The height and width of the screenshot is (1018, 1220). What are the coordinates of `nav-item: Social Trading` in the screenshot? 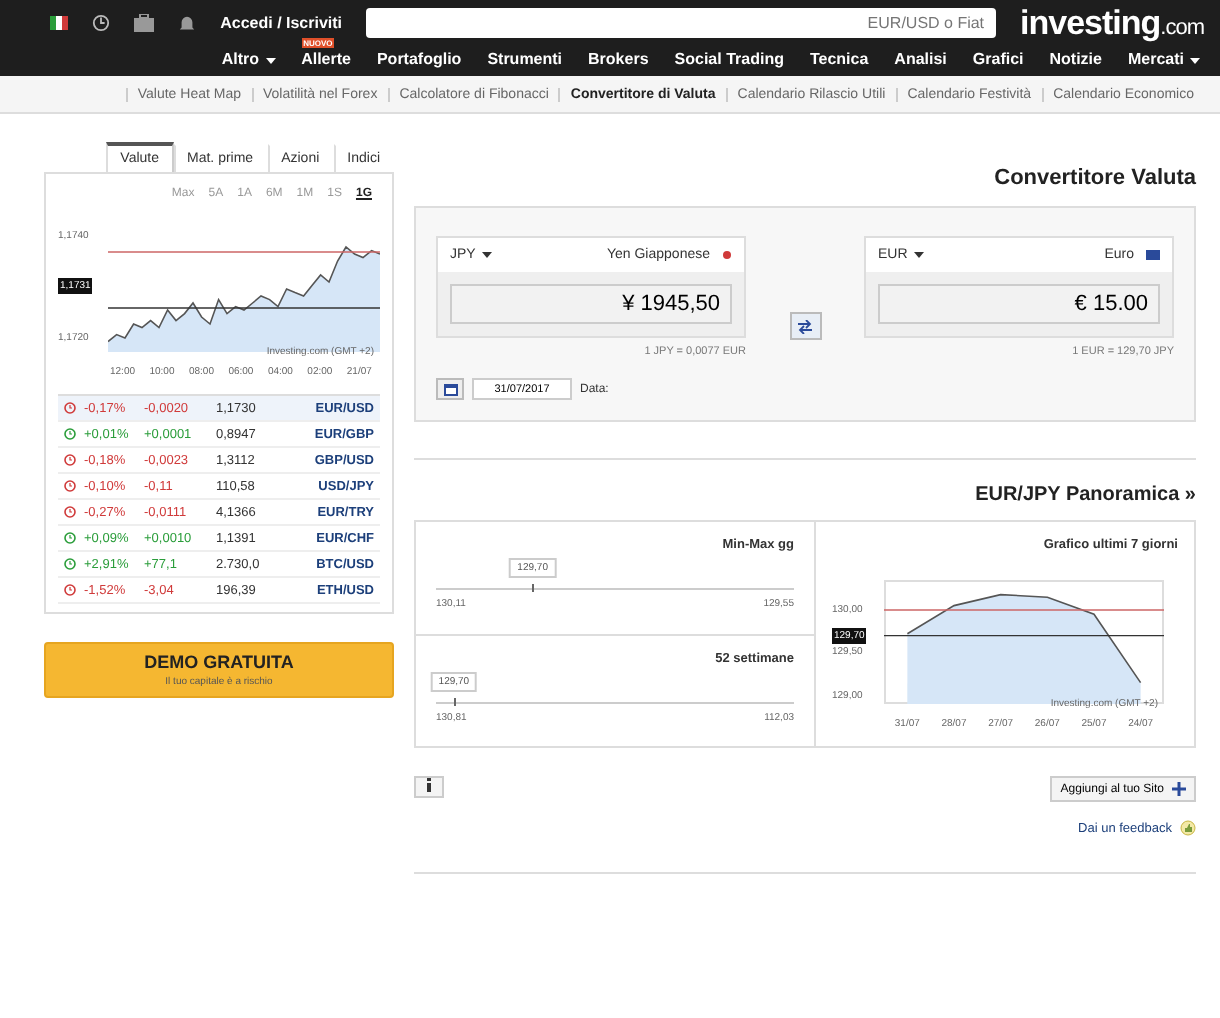 It's located at (729, 63).